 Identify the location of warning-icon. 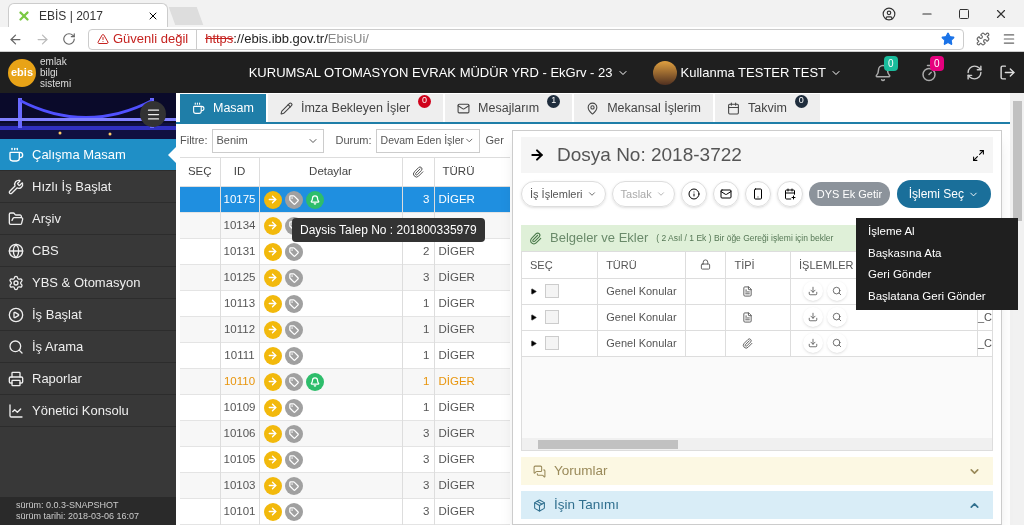
(103, 39).